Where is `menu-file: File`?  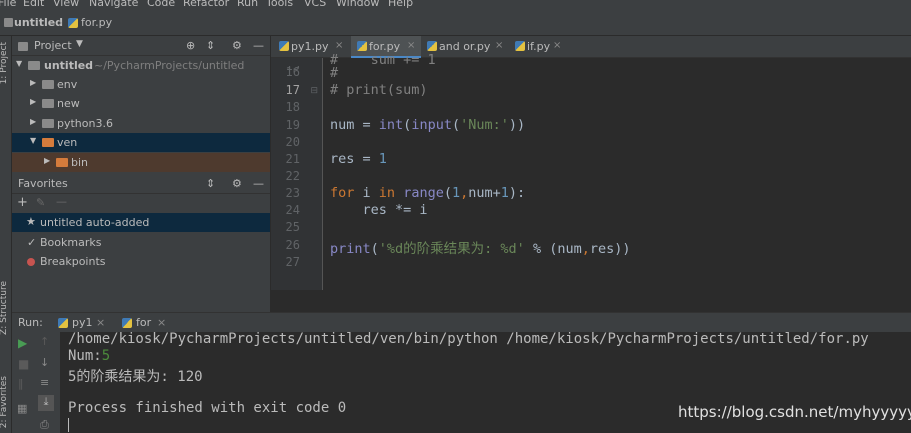
menu-file: File is located at coordinates (8, 4).